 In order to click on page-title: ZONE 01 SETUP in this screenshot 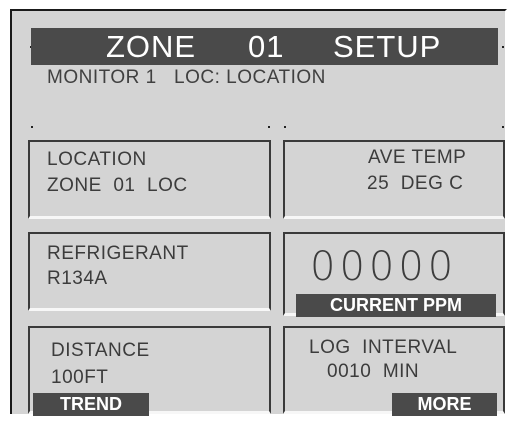, I will do `click(264, 46)`.